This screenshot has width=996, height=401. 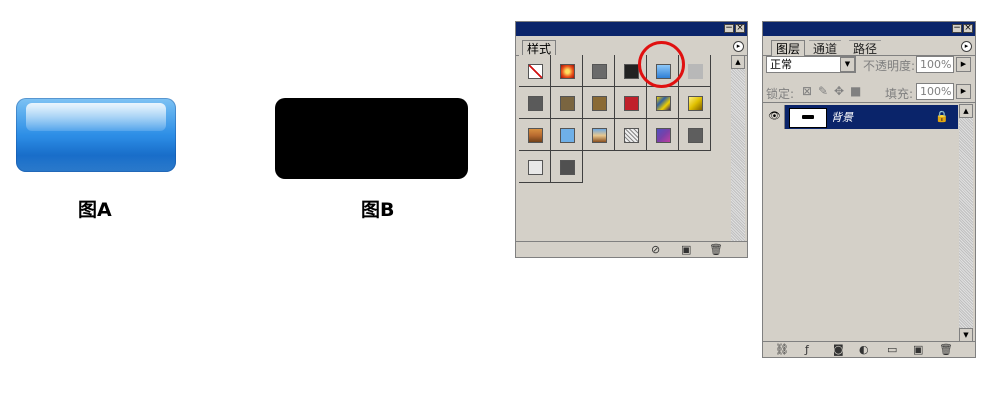 What do you see at coordinates (869, 102) in the screenshot?
I see `divider` at bounding box center [869, 102].